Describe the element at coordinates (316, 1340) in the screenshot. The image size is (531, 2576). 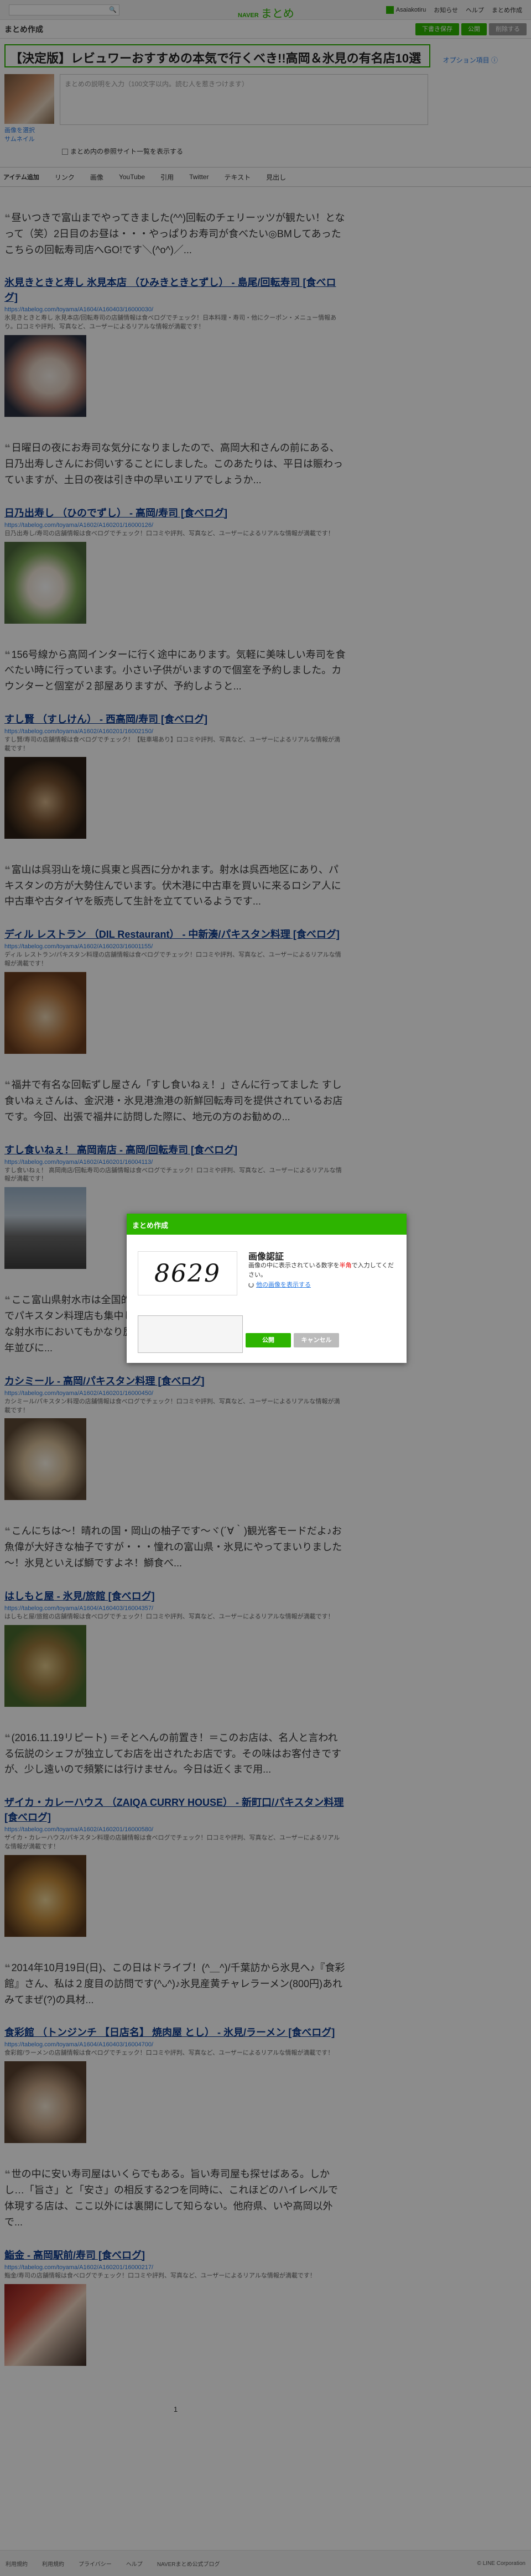
I see `captcha-cancel-button: キャンセル` at that location.